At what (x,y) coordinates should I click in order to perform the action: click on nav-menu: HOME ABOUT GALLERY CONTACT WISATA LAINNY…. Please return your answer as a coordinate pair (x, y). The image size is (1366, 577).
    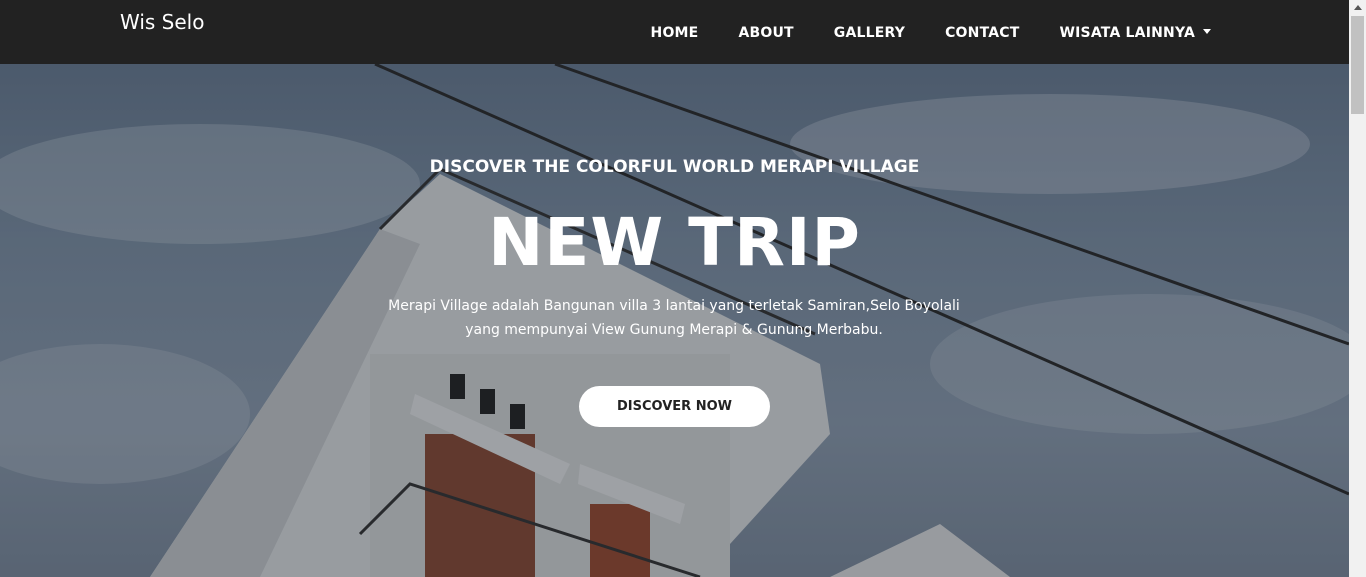
    Looking at the image, I should click on (911, 31).